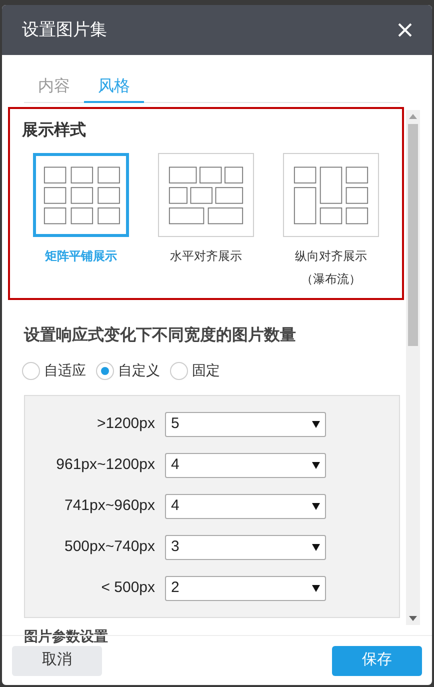  What do you see at coordinates (64, 30) in the screenshot?
I see `window-title: 设置图片集` at bounding box center [64, 30].